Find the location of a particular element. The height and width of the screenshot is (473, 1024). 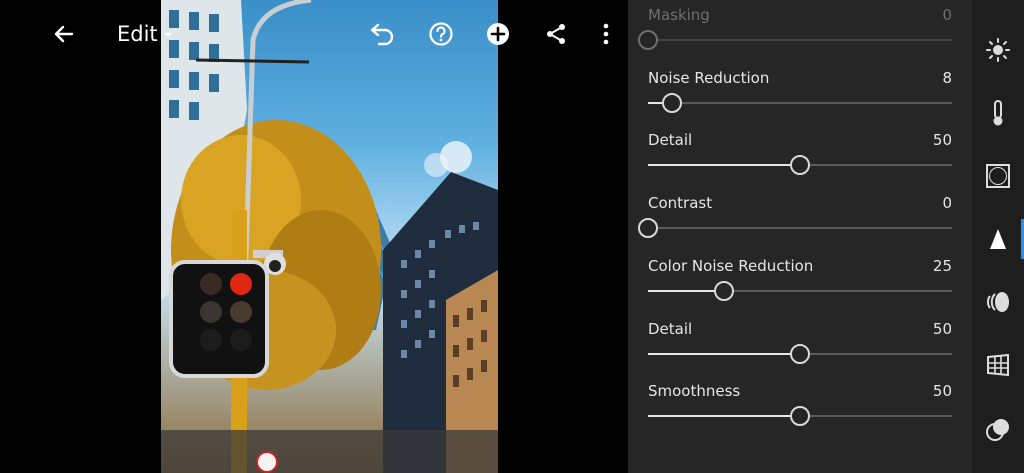

slider-row-color-detail: Detail 50 is located at coordinates (800, 344).